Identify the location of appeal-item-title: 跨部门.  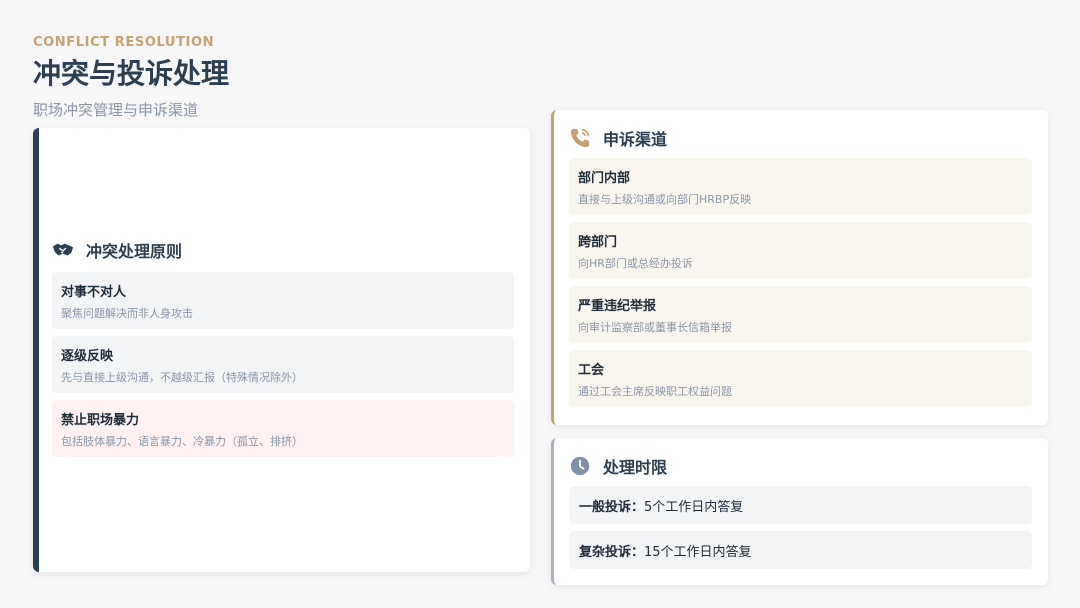
(598, 242).